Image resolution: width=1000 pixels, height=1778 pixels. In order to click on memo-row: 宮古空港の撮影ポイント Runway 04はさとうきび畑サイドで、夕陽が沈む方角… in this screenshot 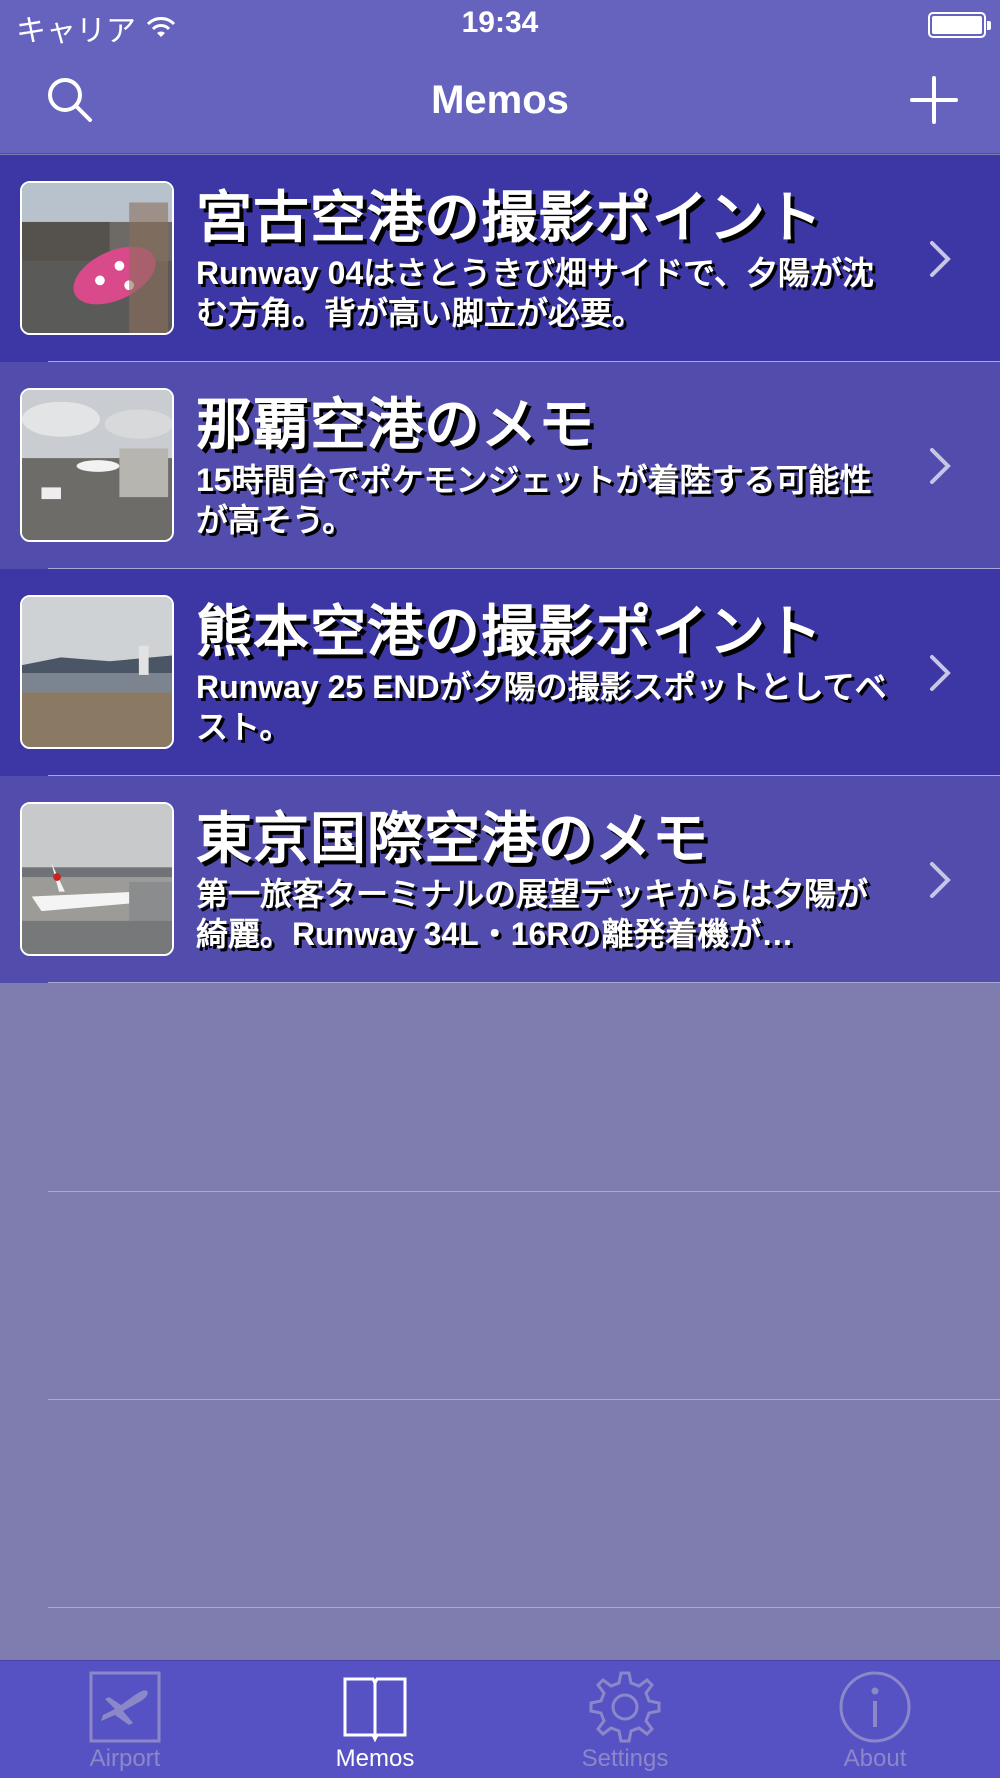, I will do `click(500, 258)`.